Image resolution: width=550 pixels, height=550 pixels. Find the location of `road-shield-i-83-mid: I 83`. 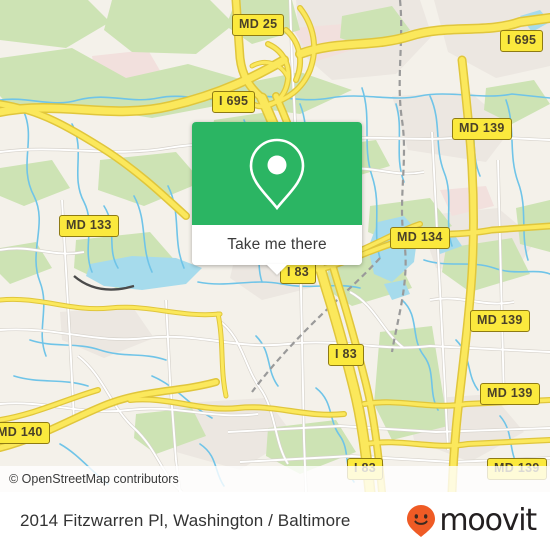

road-shield-i-83-mid: I 83 is located at coordinates (346, 355).